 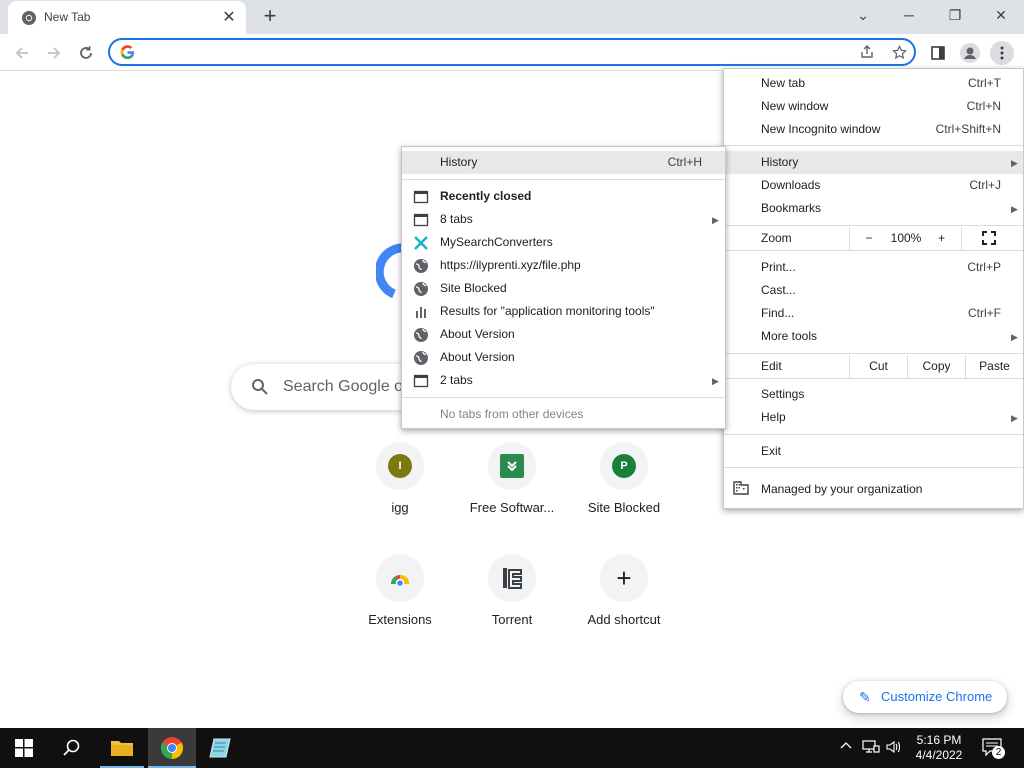 What do you see at coordinates (512, 619) in the screenshot?
I see `shortcut-label: Torrent` at bounding box center [512, 619].